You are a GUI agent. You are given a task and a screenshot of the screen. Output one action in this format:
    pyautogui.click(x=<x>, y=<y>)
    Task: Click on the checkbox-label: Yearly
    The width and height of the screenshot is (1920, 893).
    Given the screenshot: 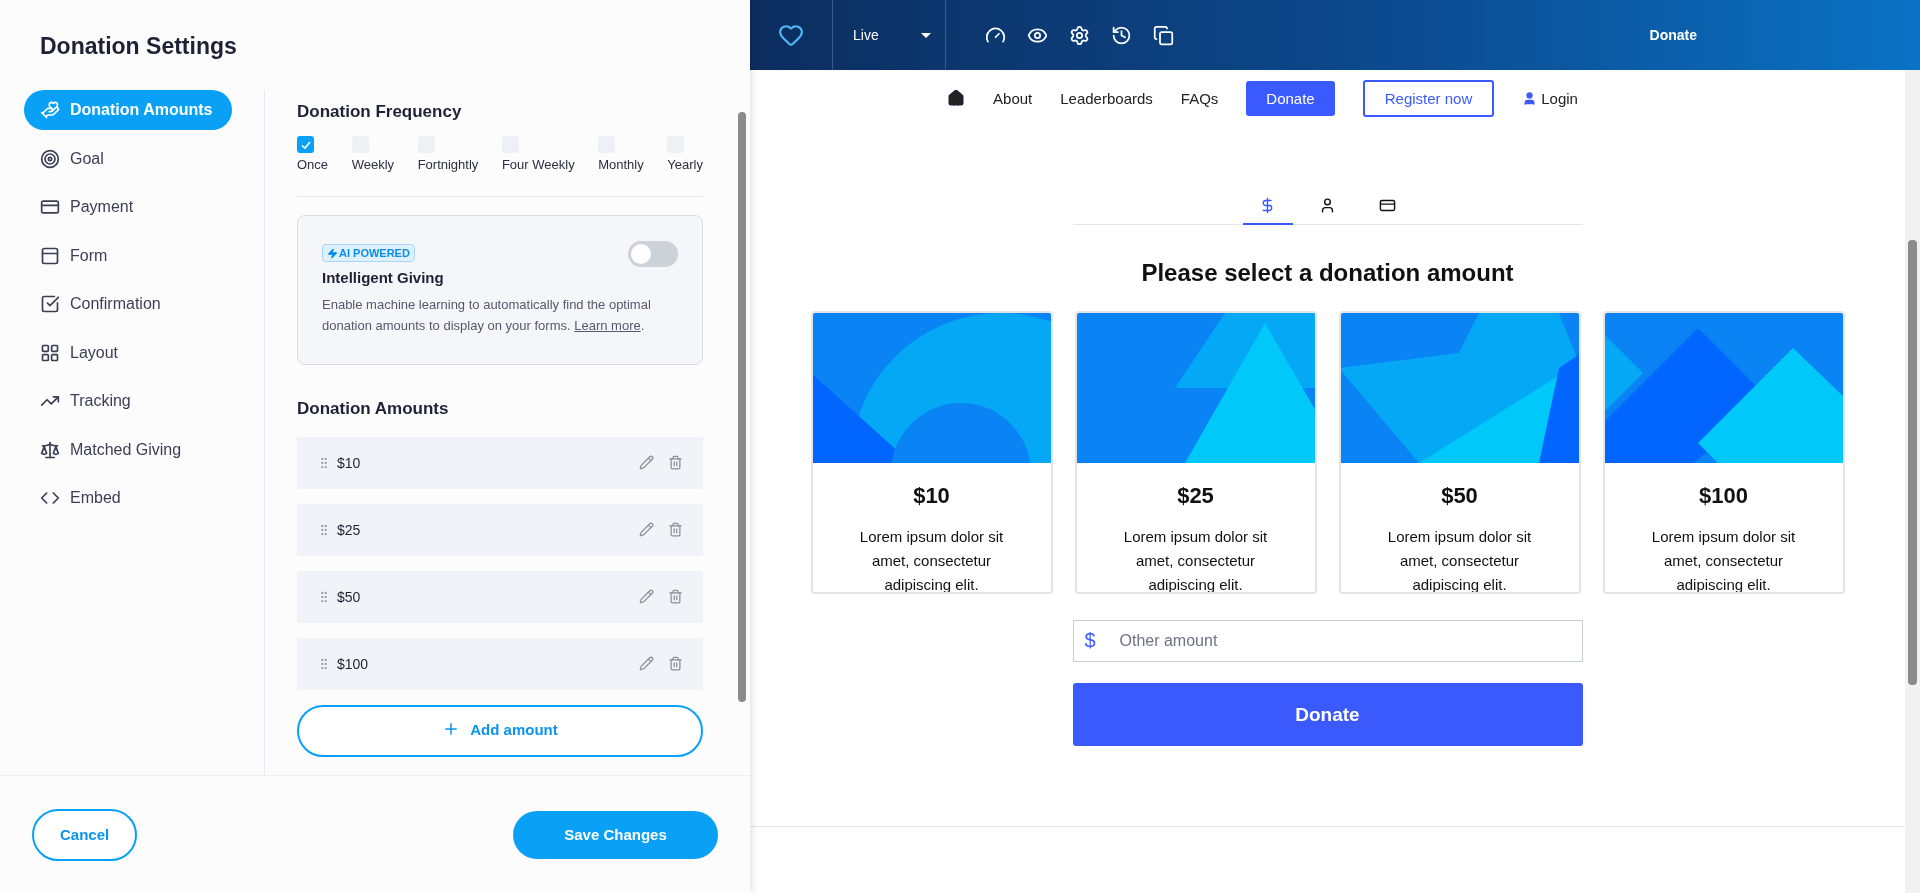 What is the action you would take?
    pyautogui.click(x=685, y=164)
    